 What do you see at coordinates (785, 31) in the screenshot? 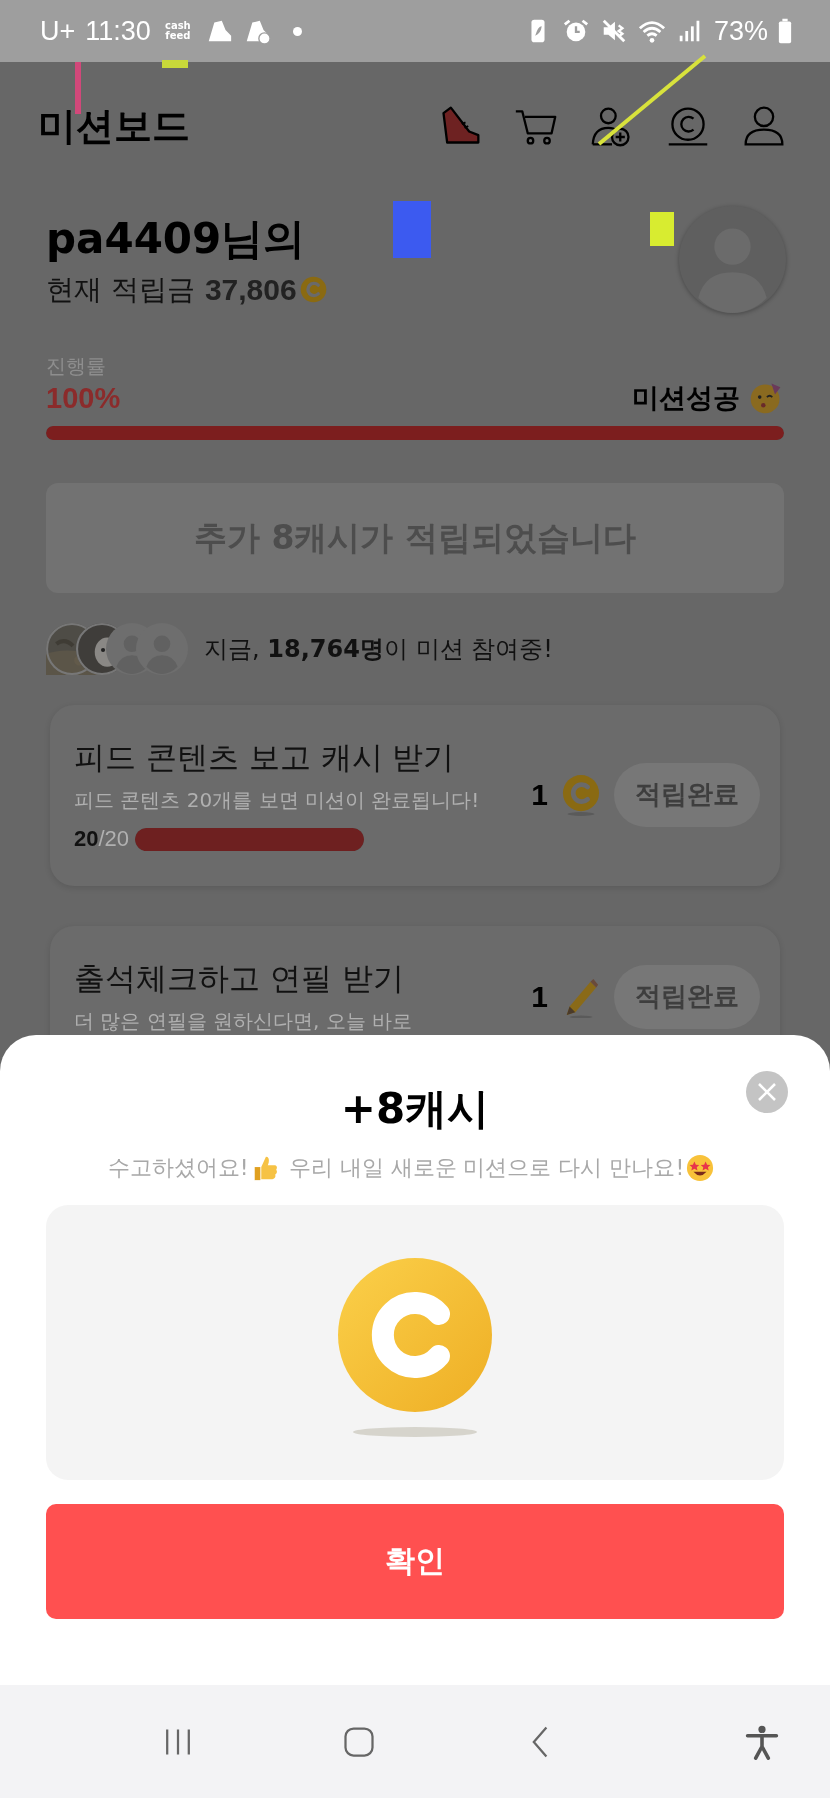
I see `battery-icon` at bounding box center [785, 31].